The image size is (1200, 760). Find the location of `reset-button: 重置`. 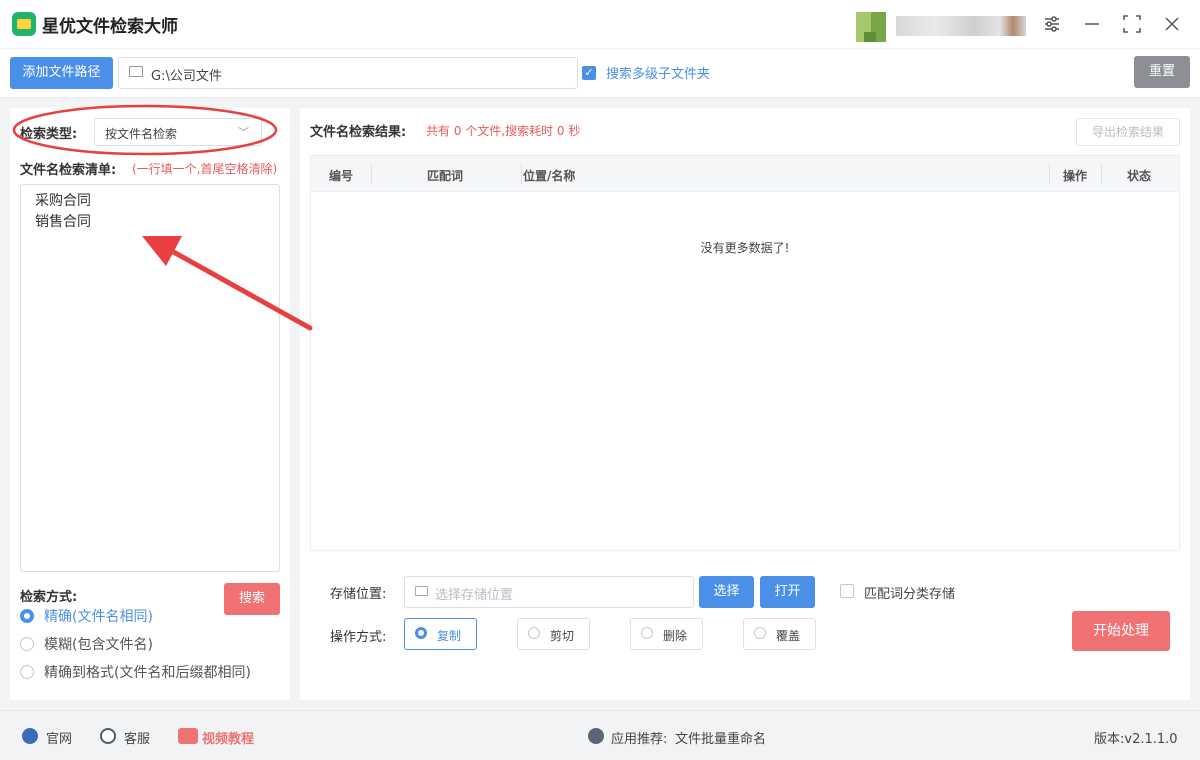

reset-button: 重置 is located at coordinates (1162, 72).